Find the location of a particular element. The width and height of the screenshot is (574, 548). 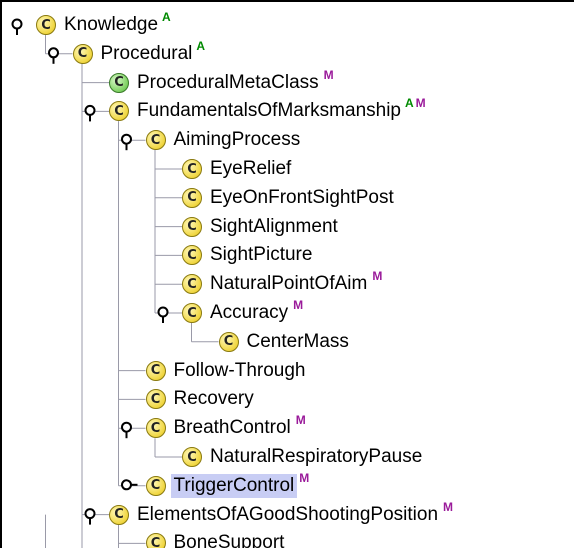

tree-node-centermass: C CenterMass is located at coordinates (285, 342).